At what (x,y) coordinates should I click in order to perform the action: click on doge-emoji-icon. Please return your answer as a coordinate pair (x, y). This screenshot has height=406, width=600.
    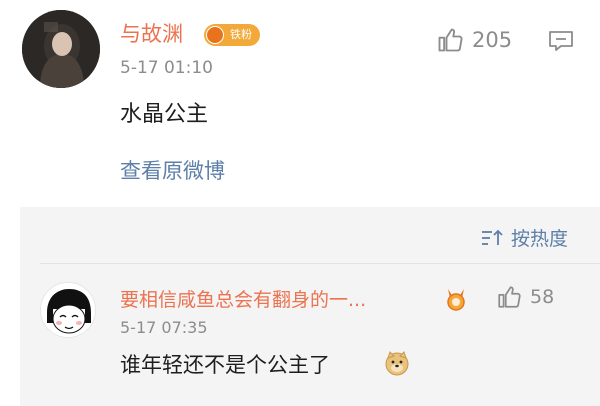
    Looking at the image, I should click on (397, 363).